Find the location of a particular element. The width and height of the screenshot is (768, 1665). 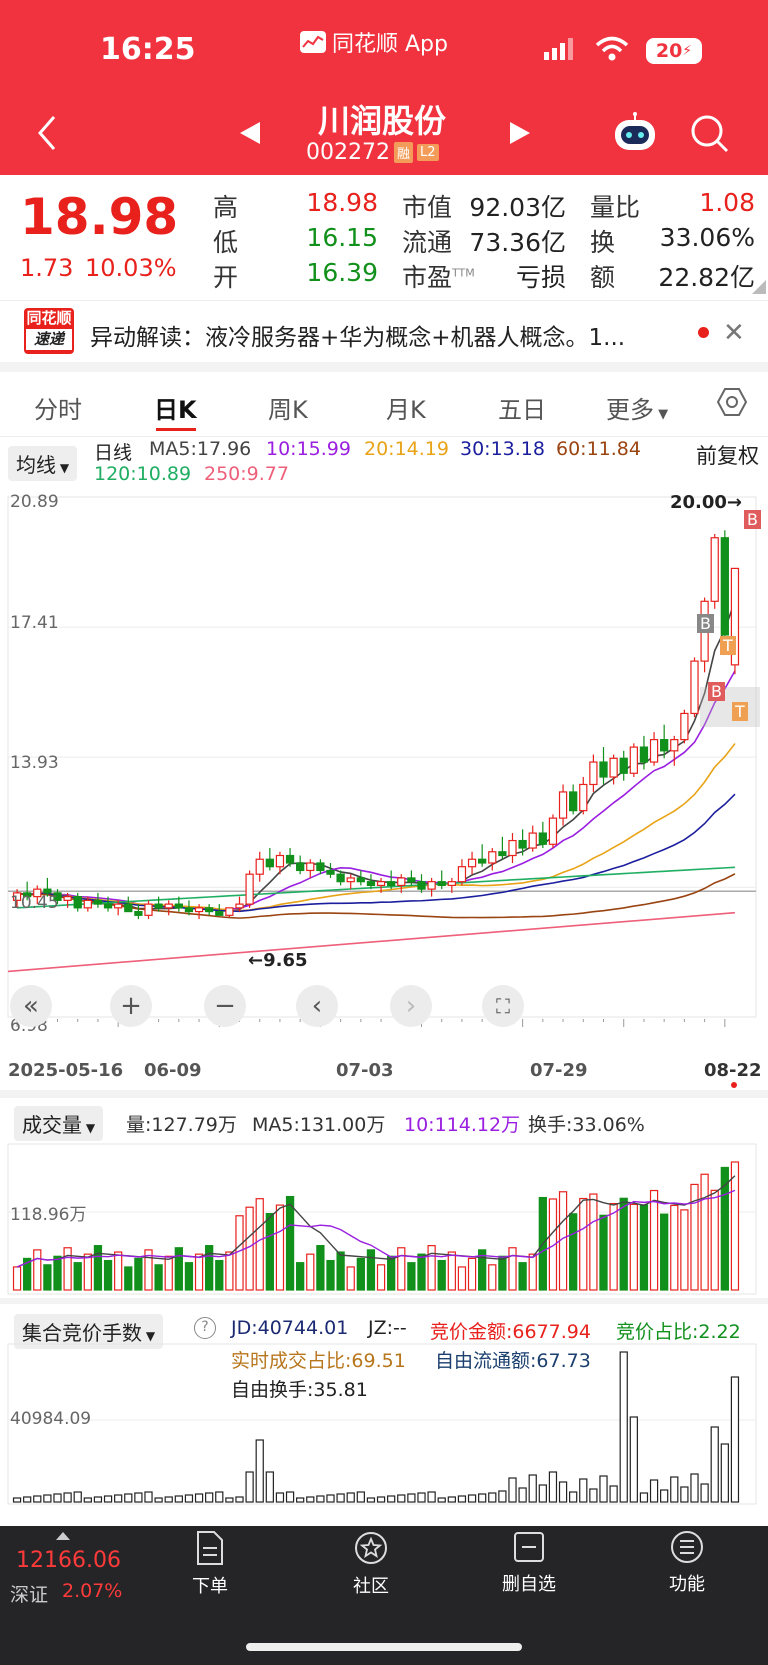

search-icon is located at coordinates (710, 136).